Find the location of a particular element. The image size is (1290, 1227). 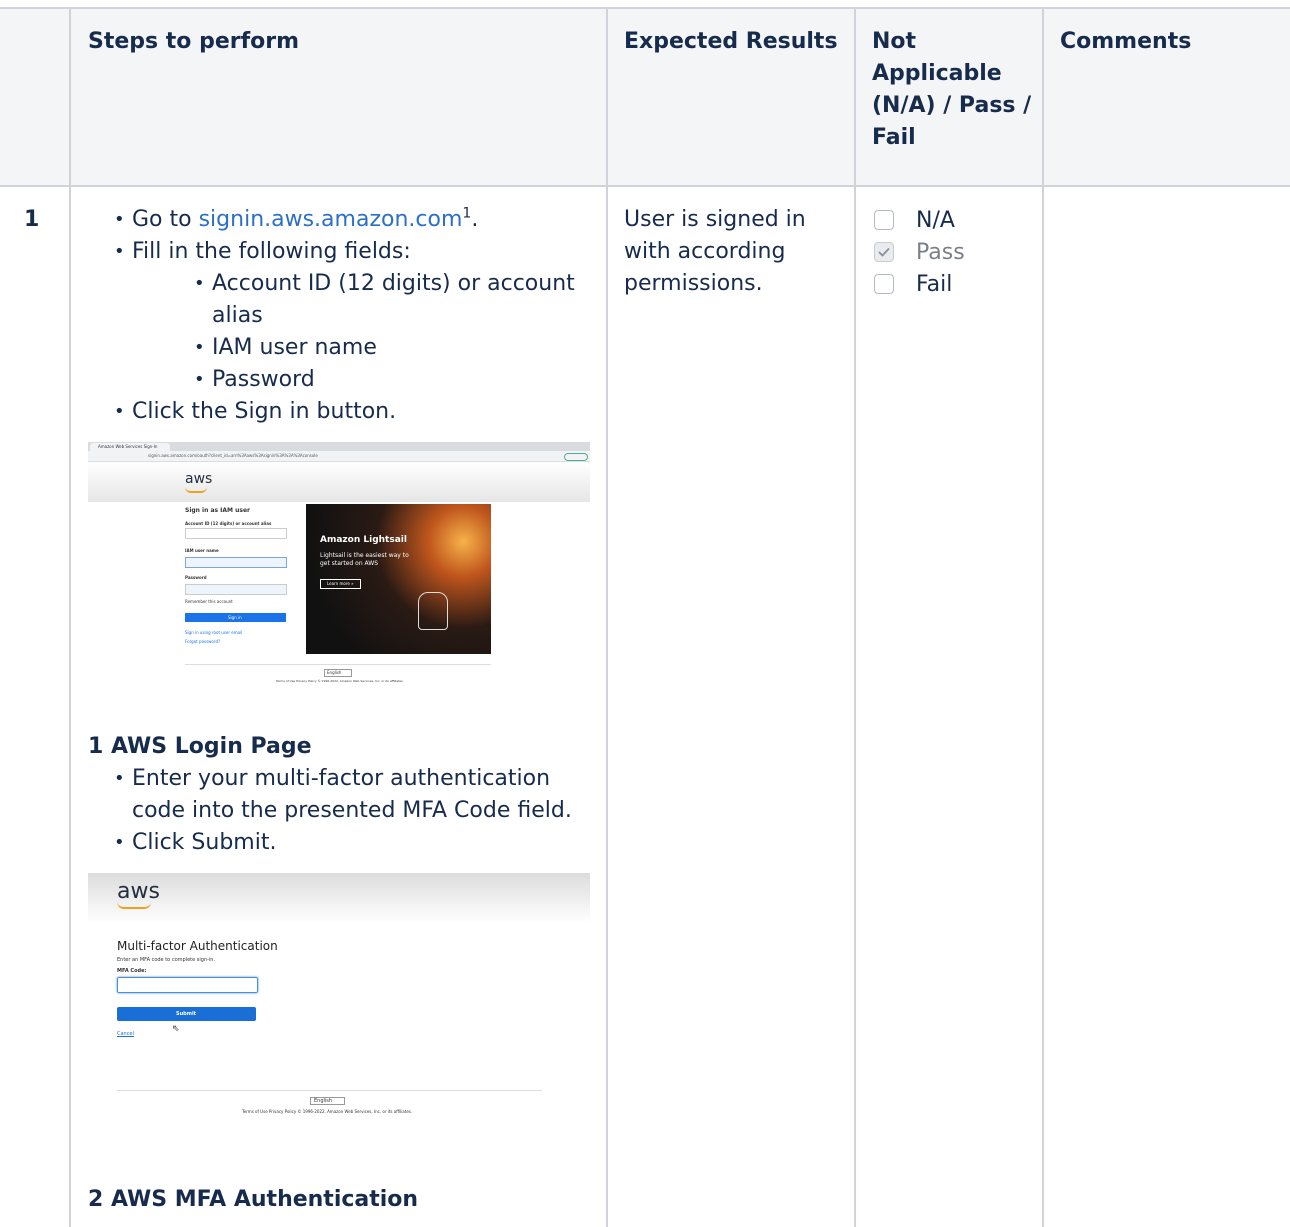

table-top-border is located at coordinates (645, 8).